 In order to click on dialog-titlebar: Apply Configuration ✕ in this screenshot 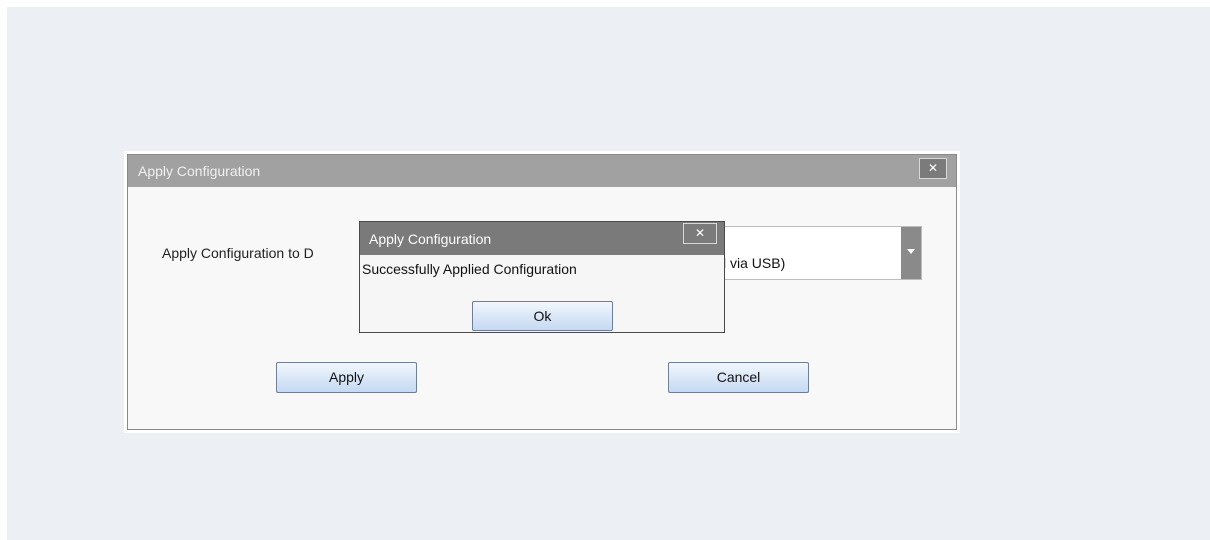, I will do `click(542, 171)`.